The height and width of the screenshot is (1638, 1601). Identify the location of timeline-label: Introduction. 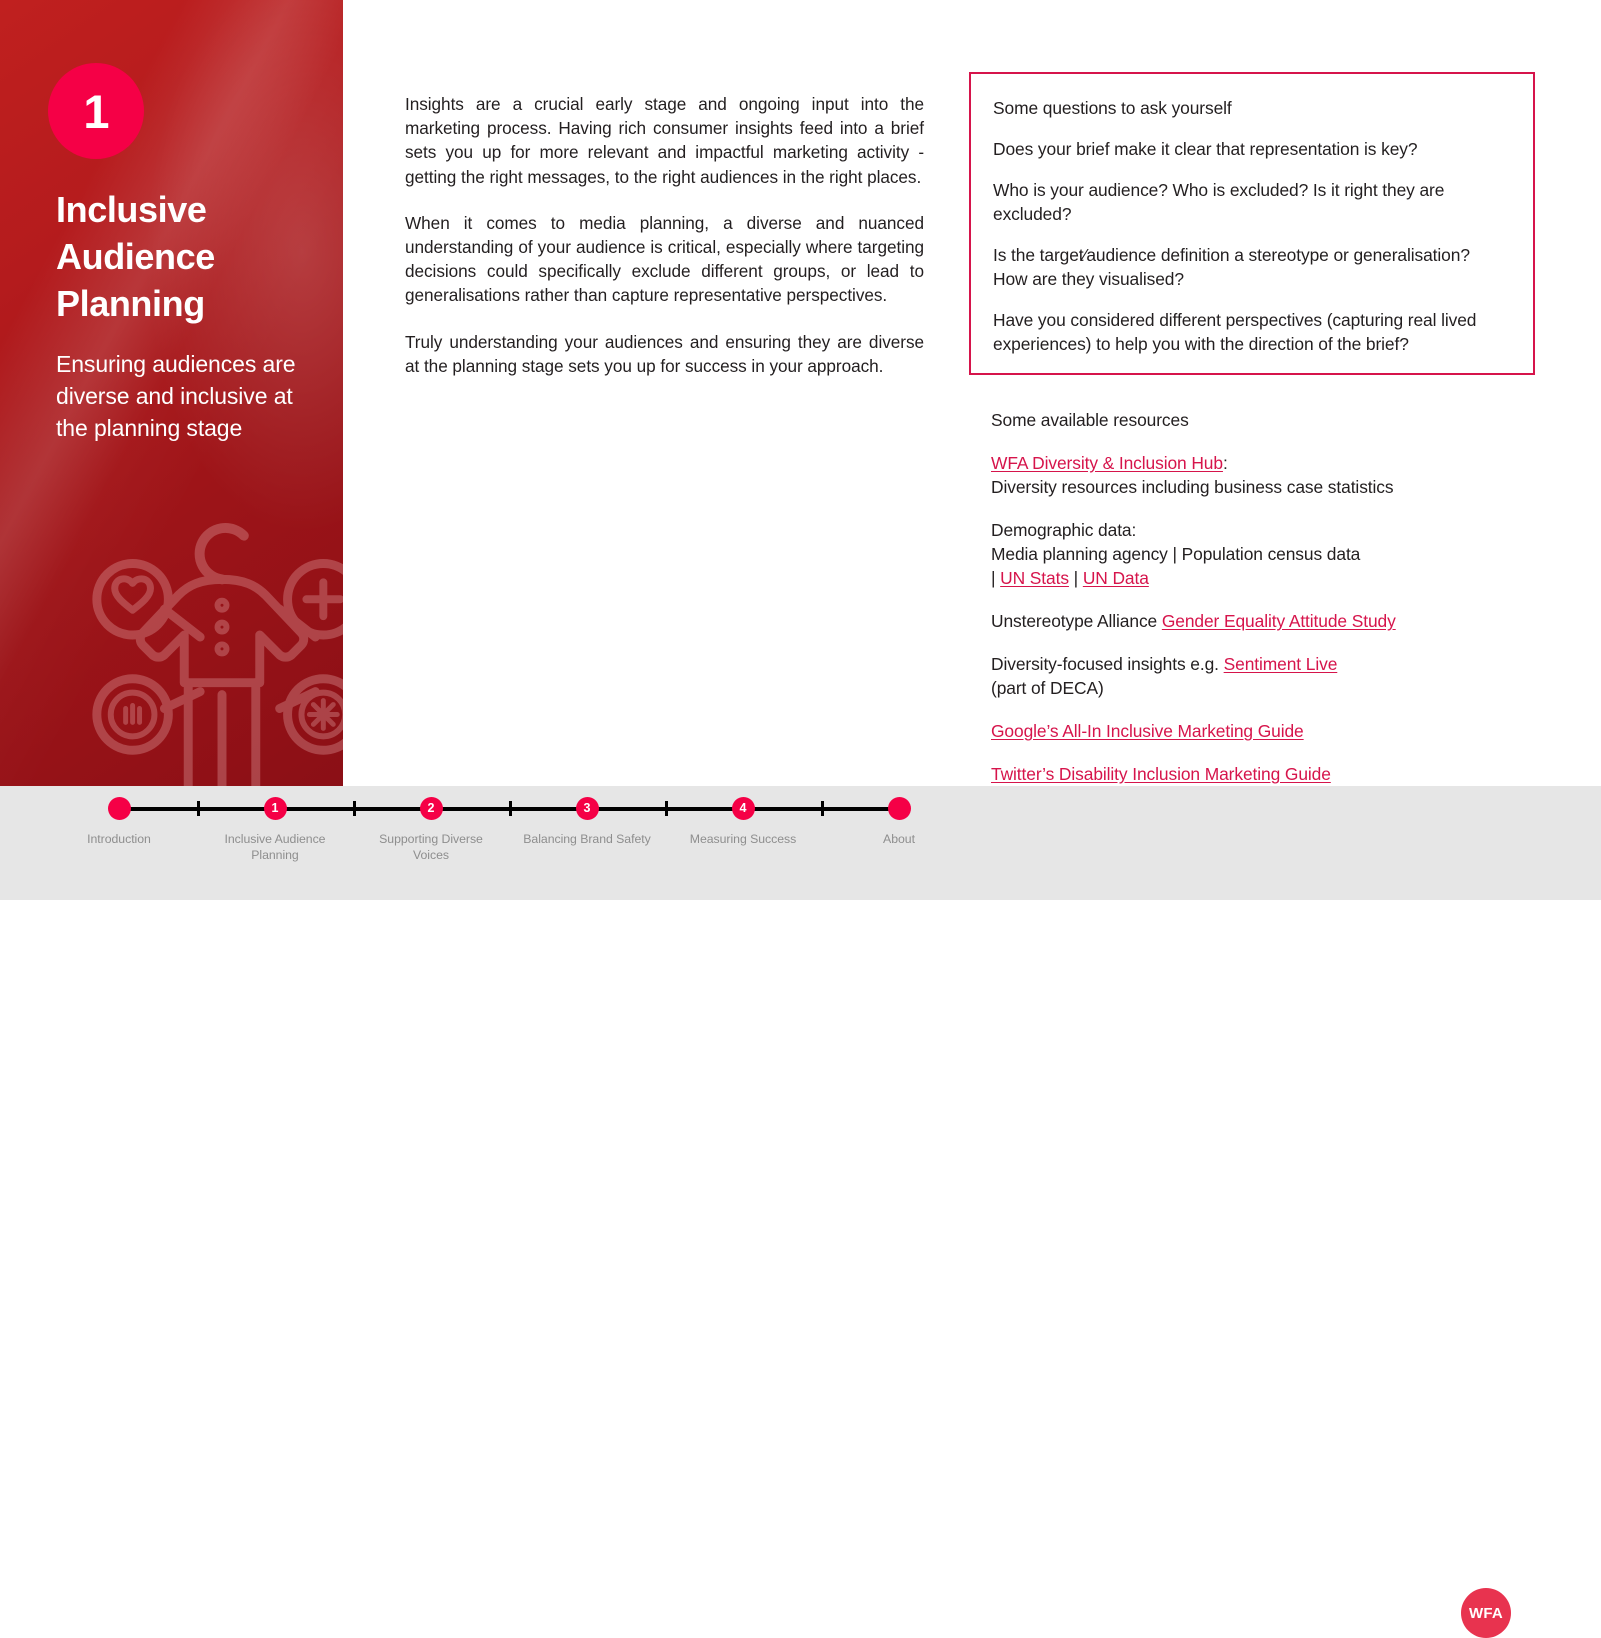
(119, 839).